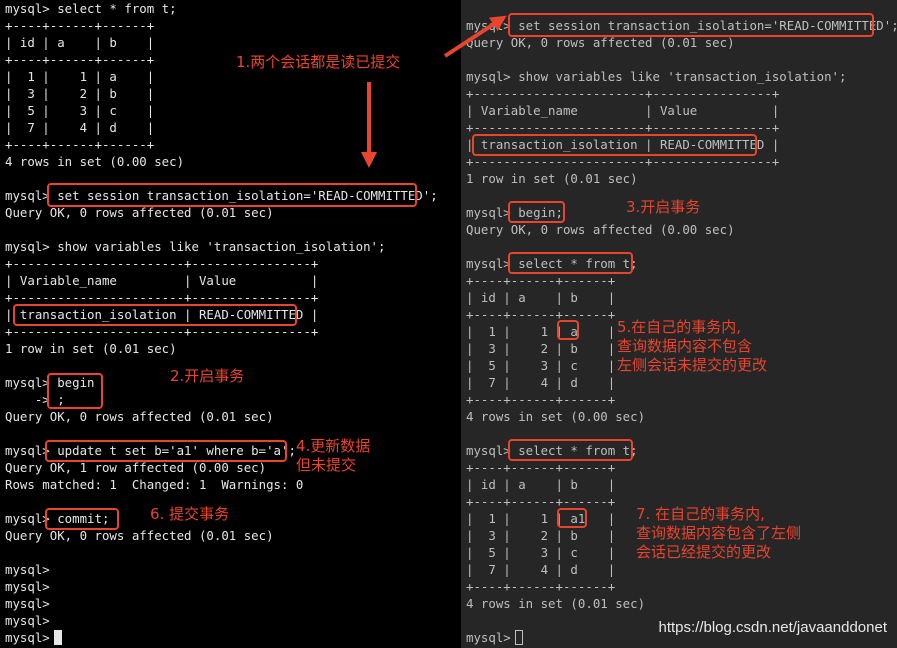 Image resolution: width=897 pixels, height=648 pixels. I want to click on left-commit-highlight, so click(82, 519).